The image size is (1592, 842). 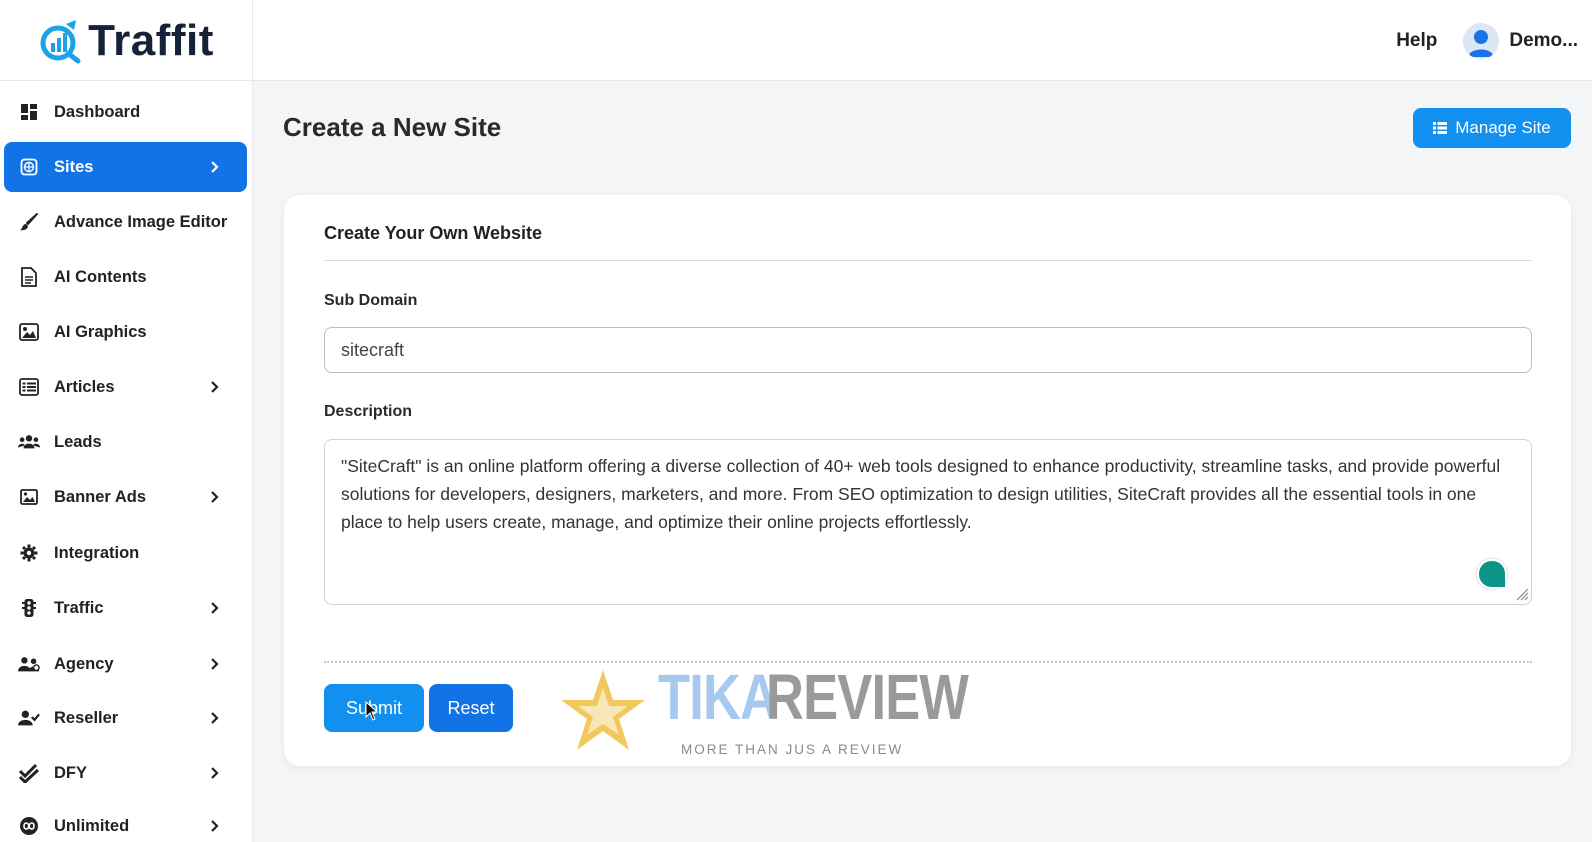 I want to click on sidebar-item-label: AI Contents, so click(x=100, y=276).